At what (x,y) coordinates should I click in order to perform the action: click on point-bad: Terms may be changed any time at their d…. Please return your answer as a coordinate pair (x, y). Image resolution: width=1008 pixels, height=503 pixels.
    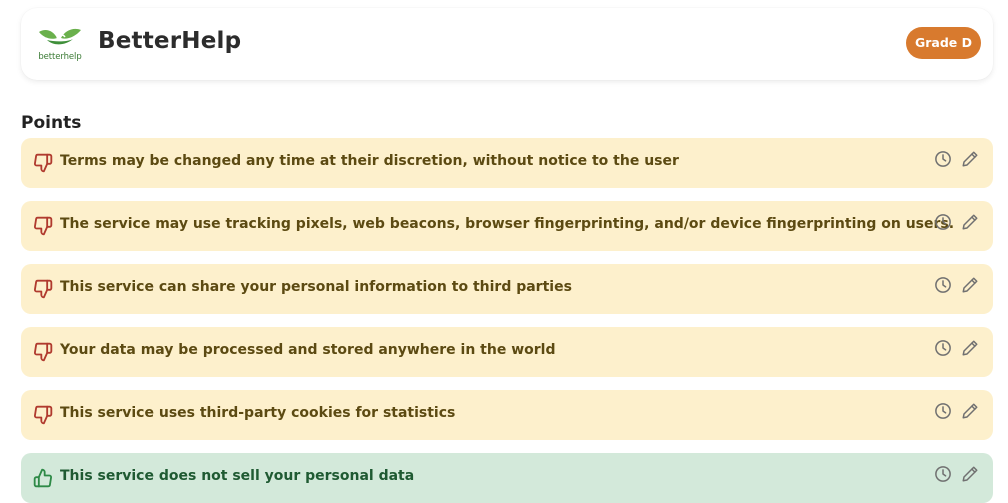
    Looking at the image, I should click on (507, 163).